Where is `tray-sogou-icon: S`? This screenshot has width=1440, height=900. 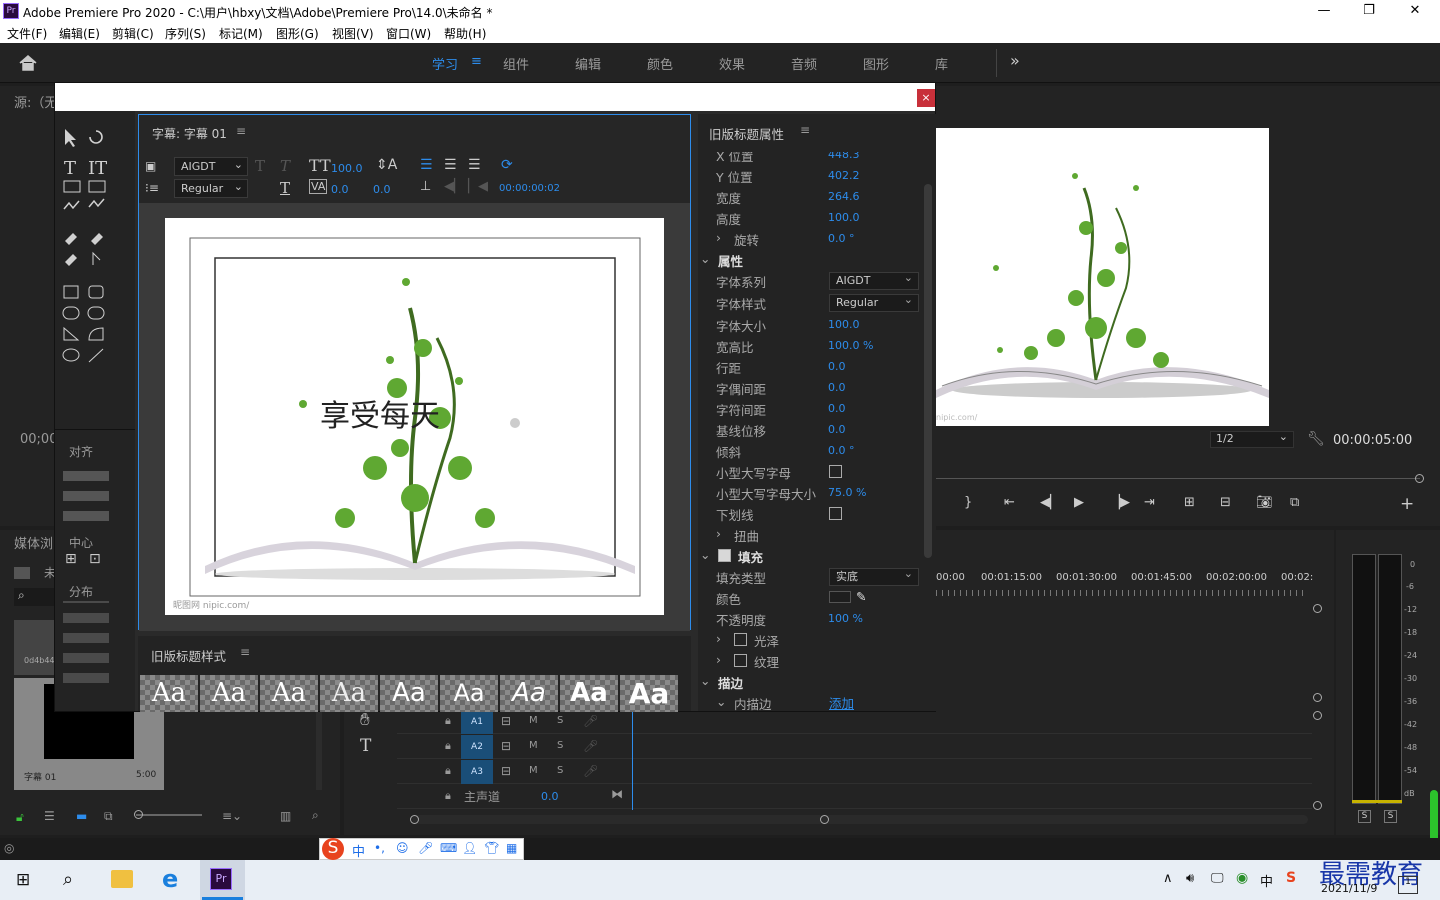
tray-sogou-icon: S is located at coordinates (1291, 878).